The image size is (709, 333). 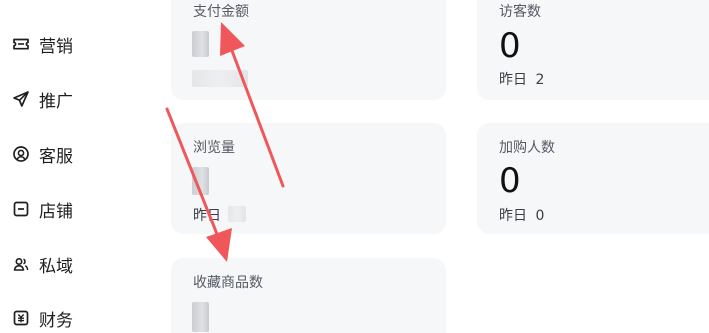 What do you see at coordinates (21, 209) in the screenshot?
I see `store-icon` at bounding box center [21, 209].